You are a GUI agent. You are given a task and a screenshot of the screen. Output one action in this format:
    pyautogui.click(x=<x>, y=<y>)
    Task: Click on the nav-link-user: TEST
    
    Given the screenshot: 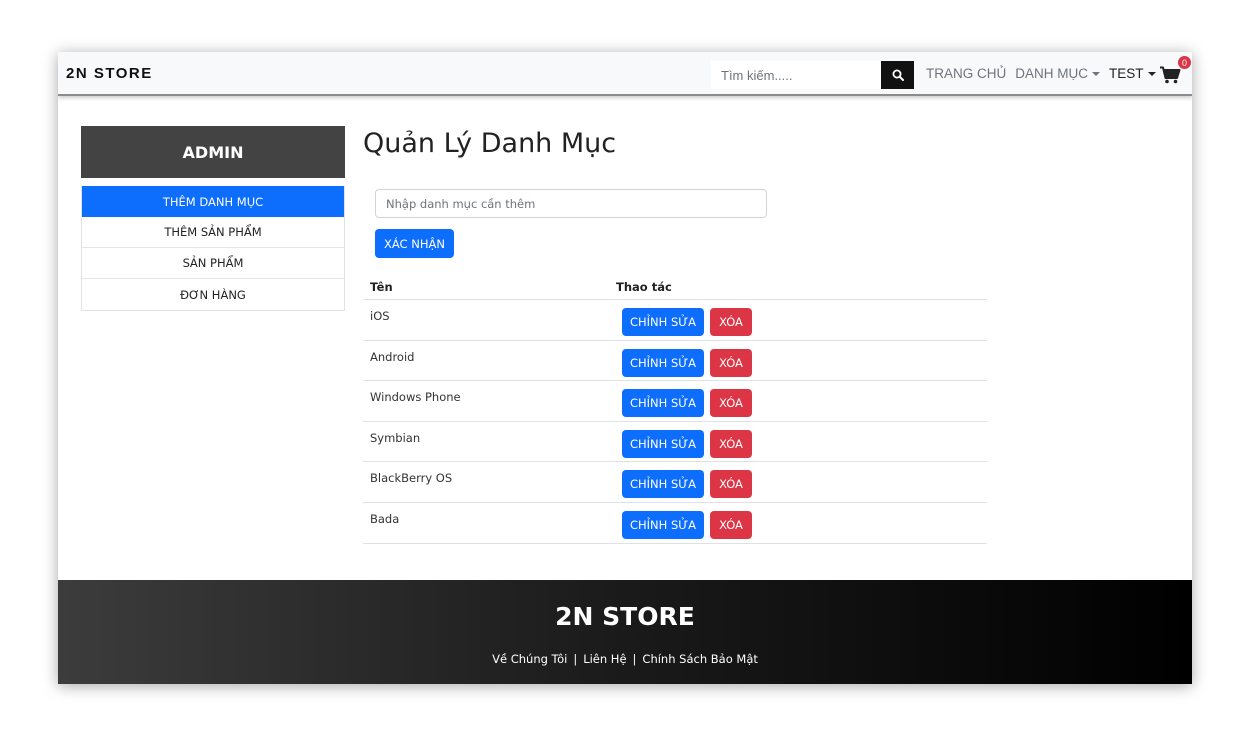 What is the action you would take?
    pyautogui.click(x=1132, y=73)
    